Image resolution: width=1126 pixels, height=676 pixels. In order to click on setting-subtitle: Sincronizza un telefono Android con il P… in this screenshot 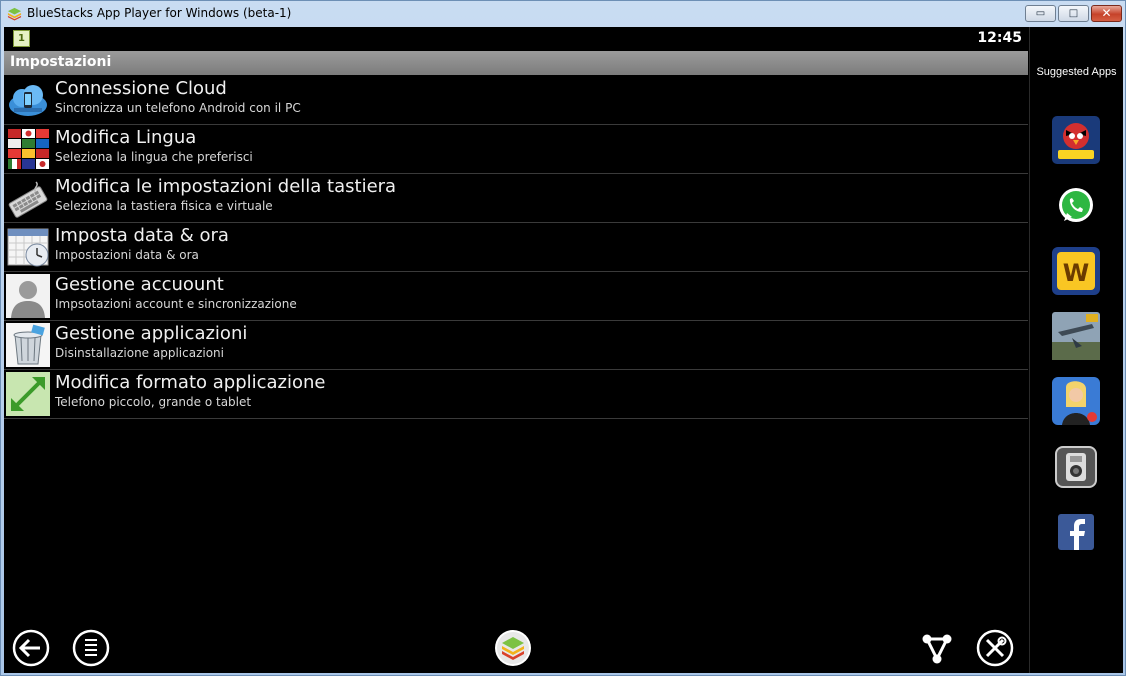, I will do `click(178, 108)`.